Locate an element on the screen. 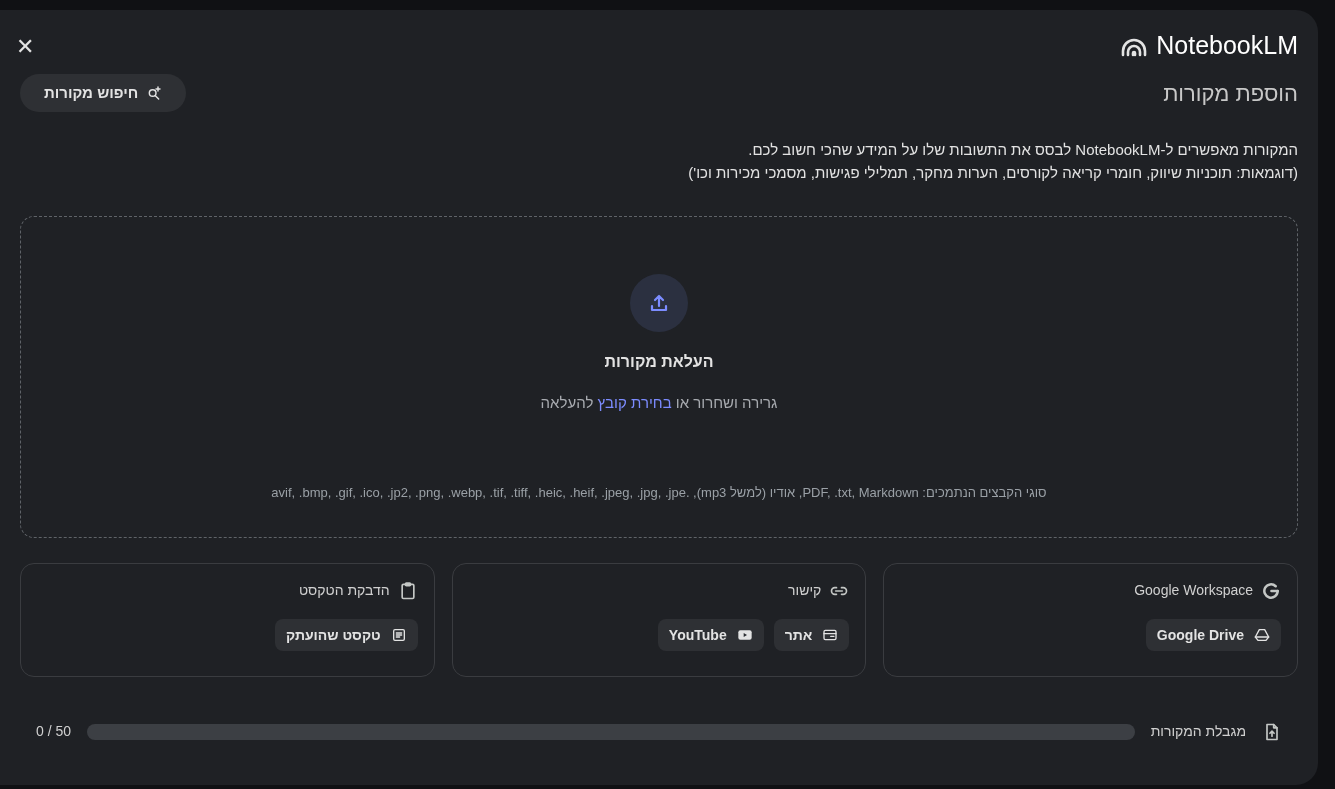 Image resolution: width=1335 pixels, height=789 pixels. triangle-icon is located at coordinates (1262, 635).